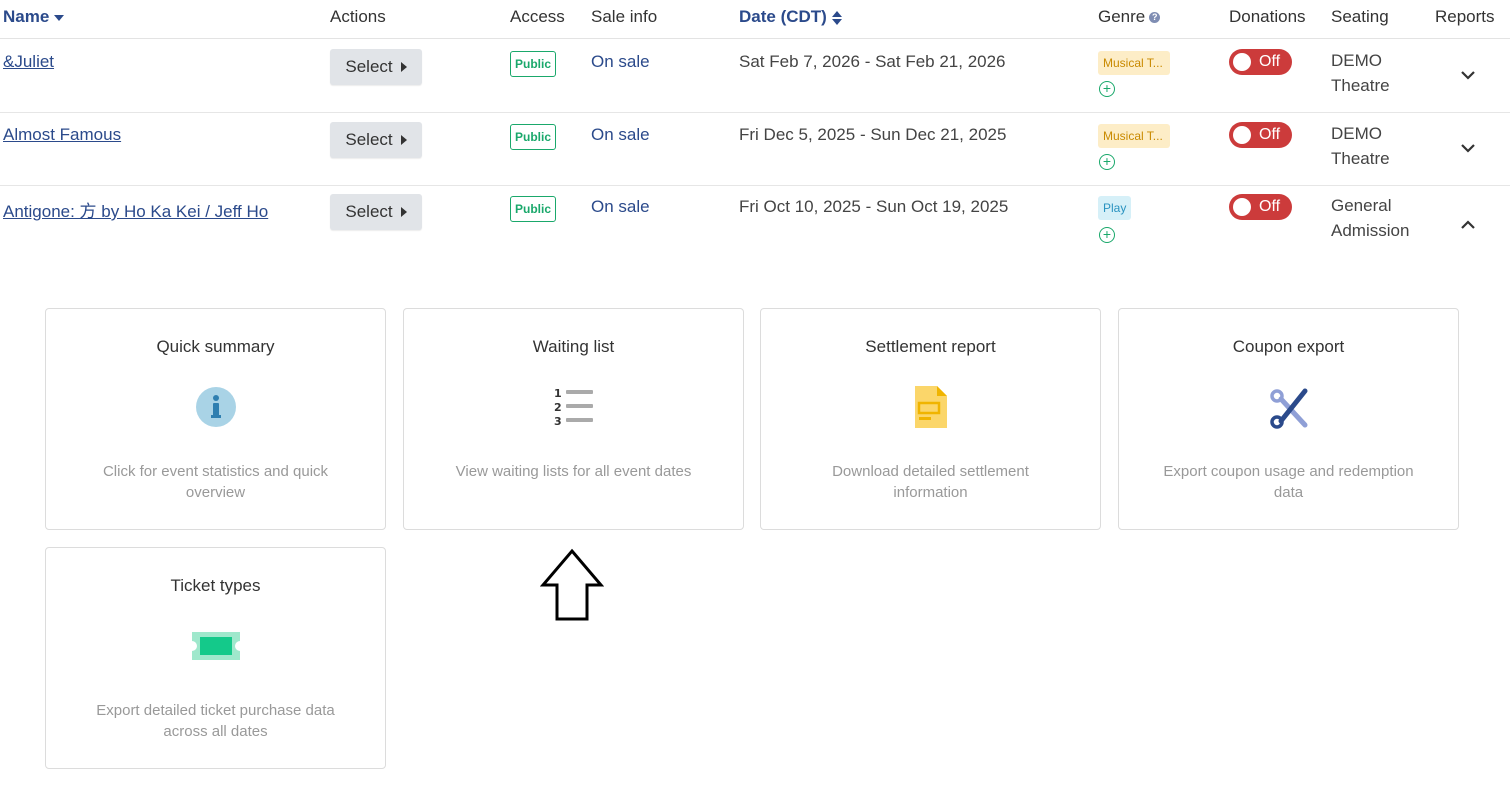  What do you see at coordinates (1465, 16) in the screenshot?
I see `column-header-reports: Reports` at bounding box center [1465, 16].